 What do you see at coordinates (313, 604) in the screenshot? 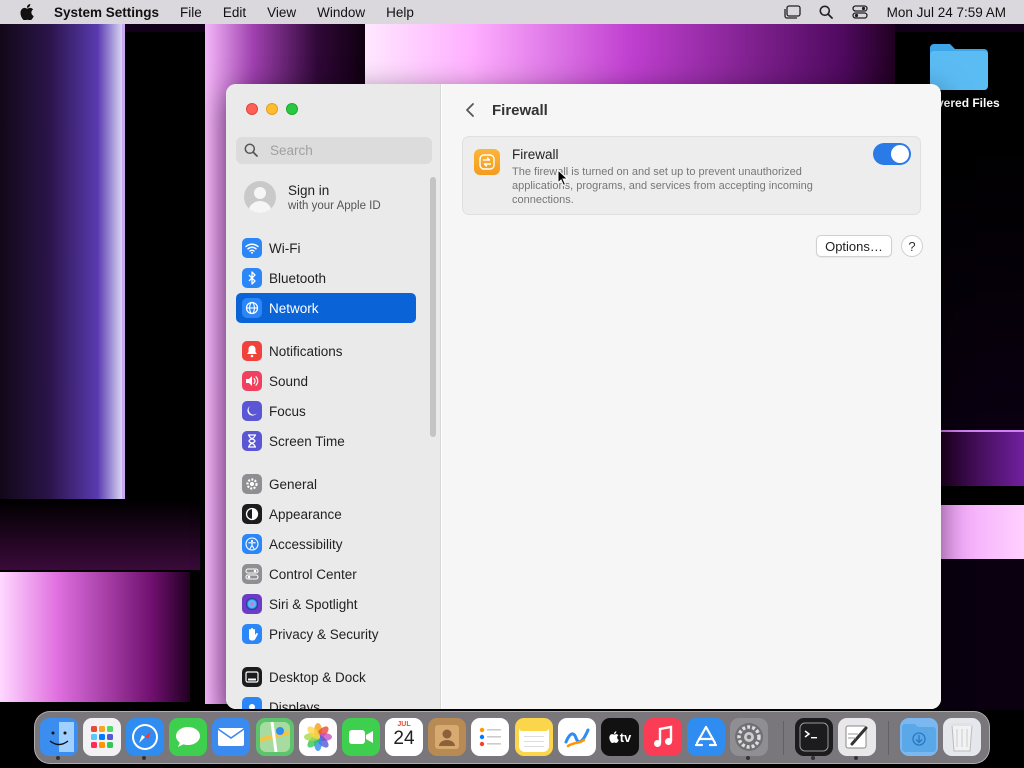
I see `sidebar-item-label: Siri & Spotlight` at bounding box center [313, 604].